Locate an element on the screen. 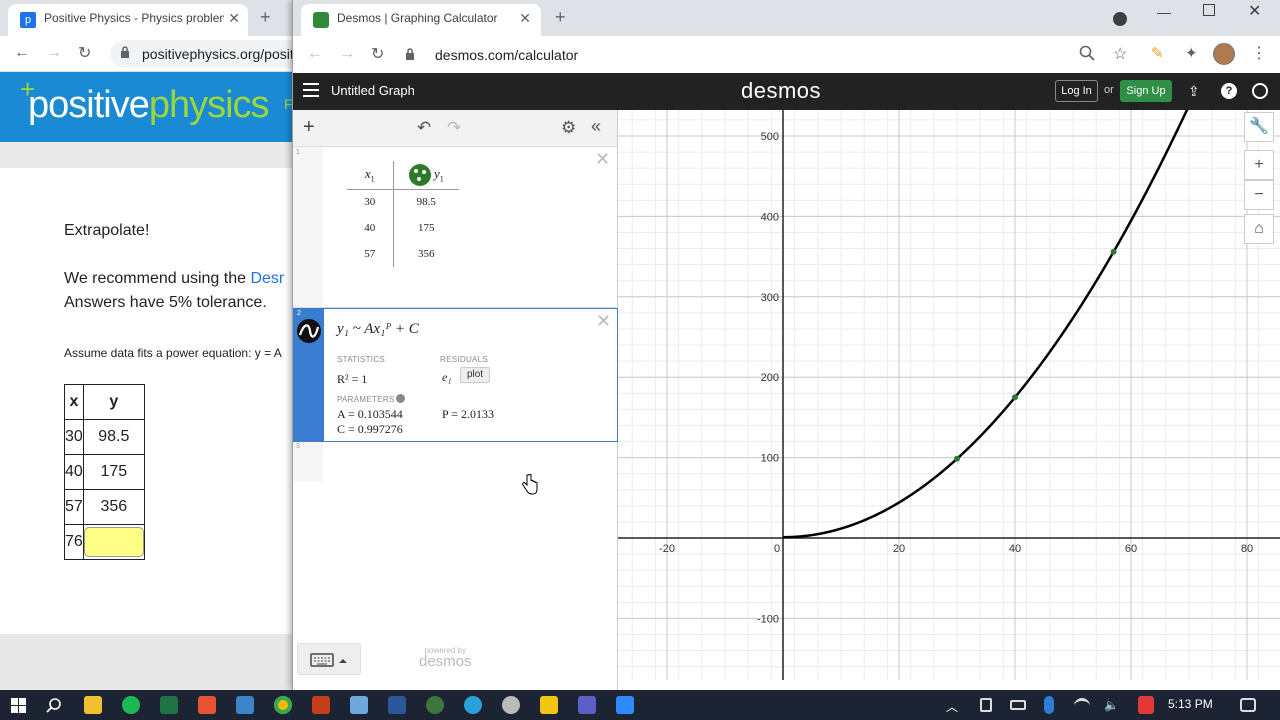 The image size is (1280, 720). desmos-link: Desr is located at coordinates (267, 278).